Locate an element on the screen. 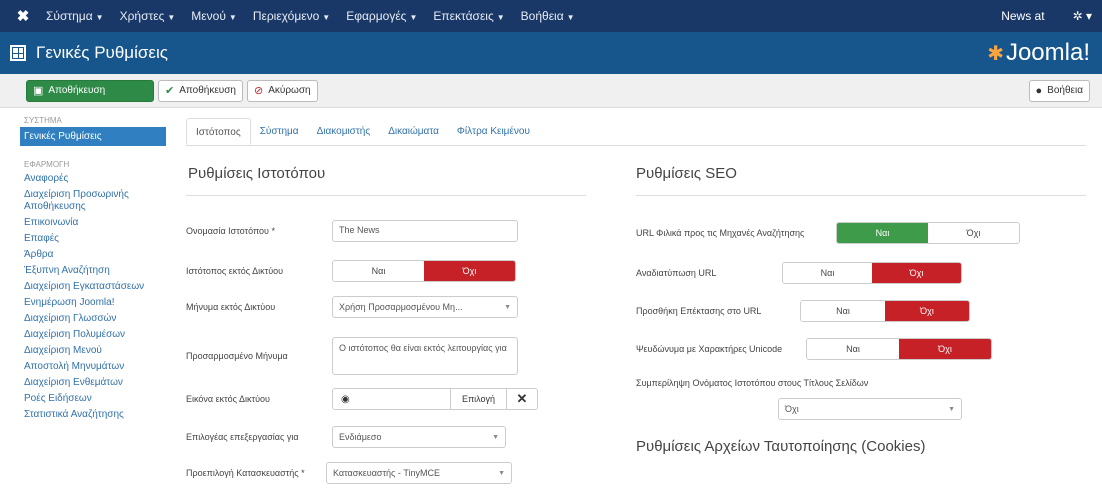 The height and width of the screenshot is (488, 1102). tab-site: Ιστότοπος is located at coordinates (218, 131).